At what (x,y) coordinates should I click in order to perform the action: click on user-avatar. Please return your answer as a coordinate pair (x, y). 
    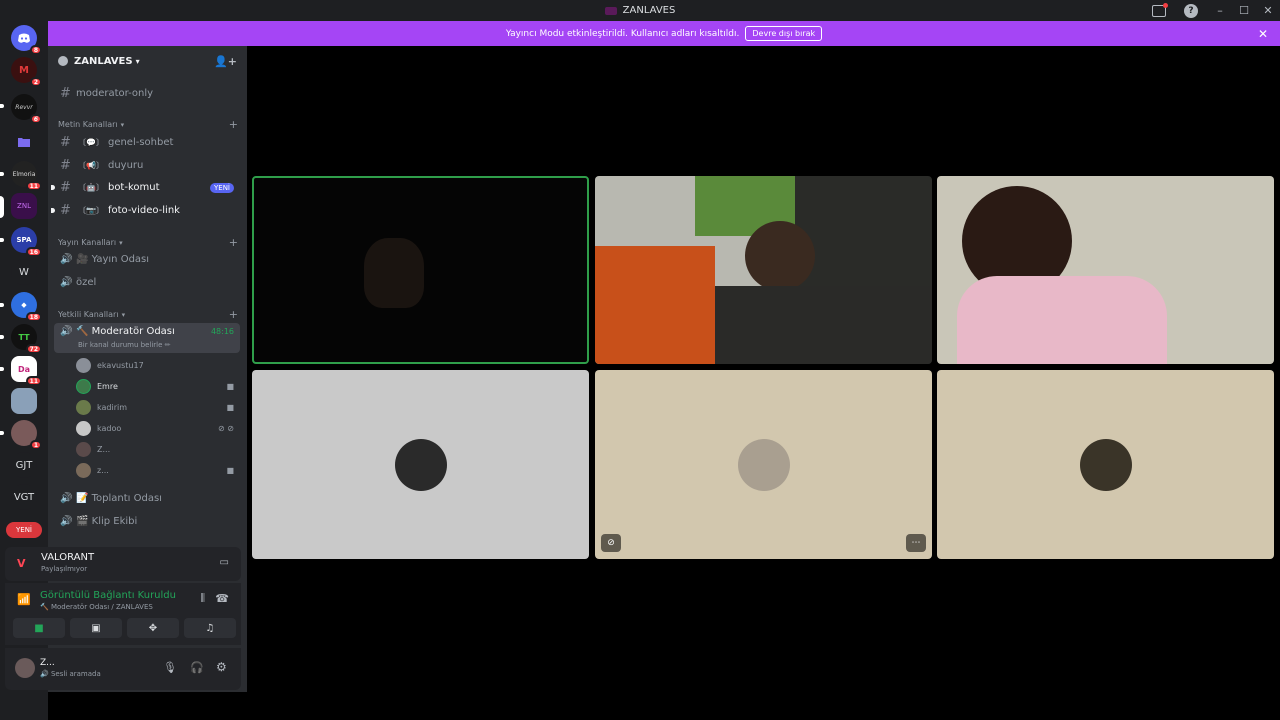
    Looking at the image, I should click on (25, 668).